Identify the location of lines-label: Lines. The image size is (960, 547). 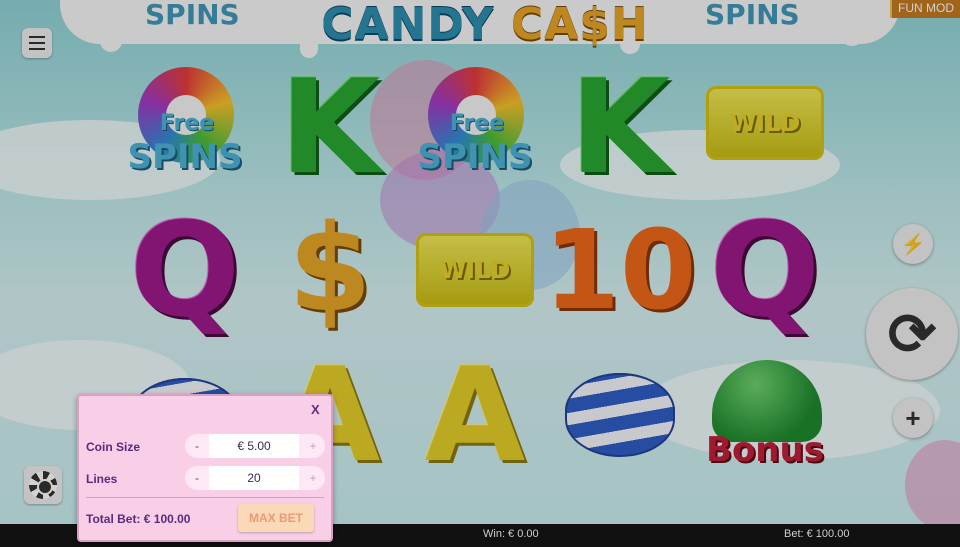
(102, 479).